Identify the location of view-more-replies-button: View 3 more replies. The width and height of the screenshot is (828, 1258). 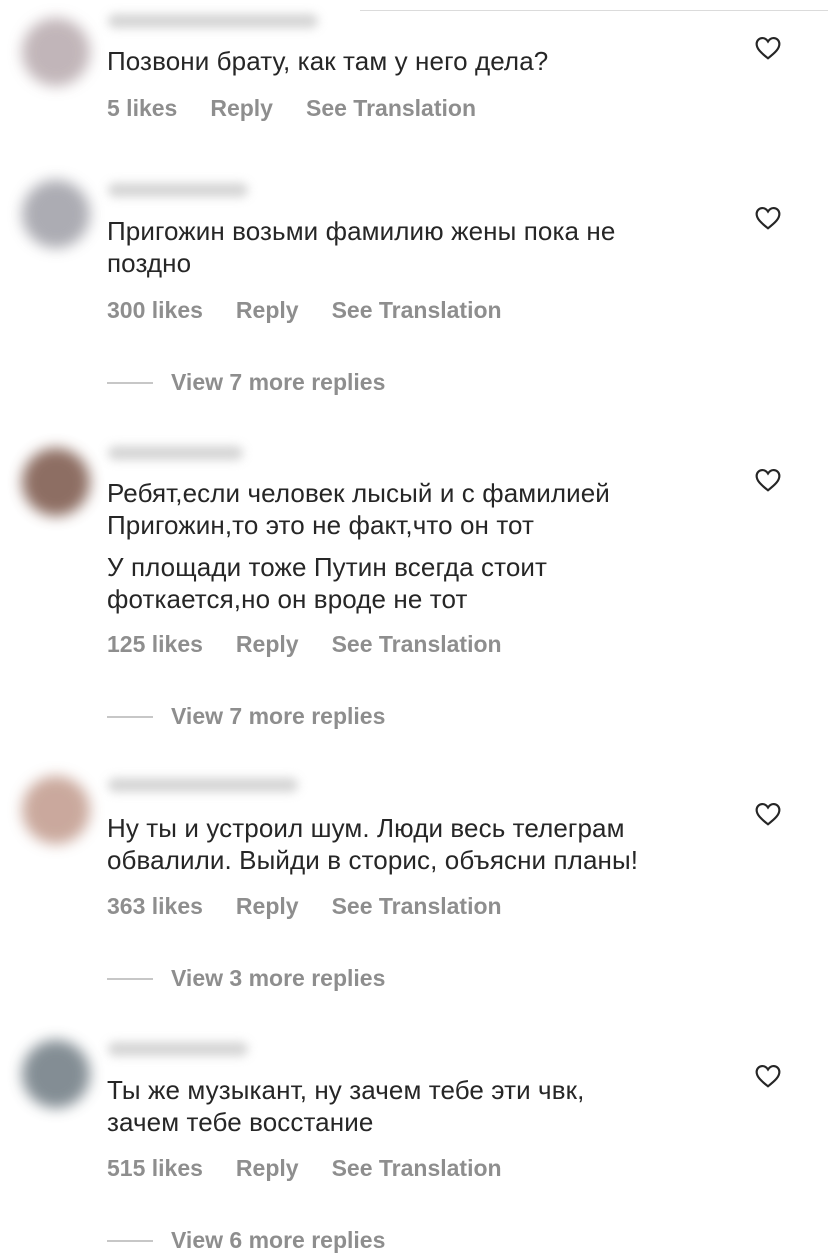
(246, 978).